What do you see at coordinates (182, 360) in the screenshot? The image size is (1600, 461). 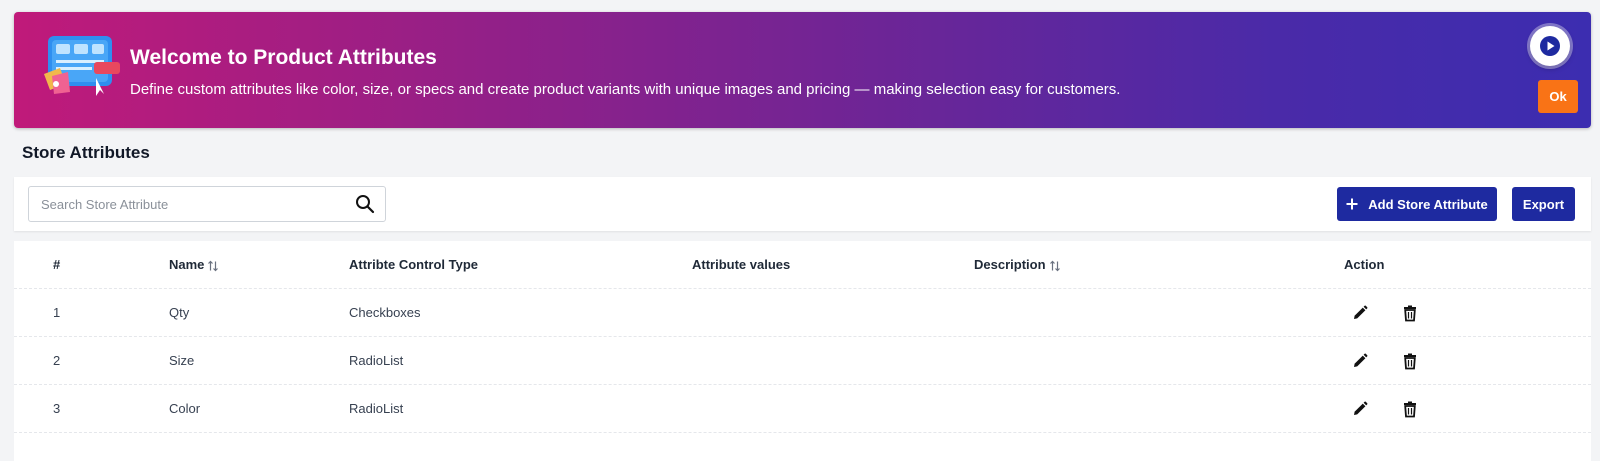 I see `row-name: Size` at bounding box center [182, 360].